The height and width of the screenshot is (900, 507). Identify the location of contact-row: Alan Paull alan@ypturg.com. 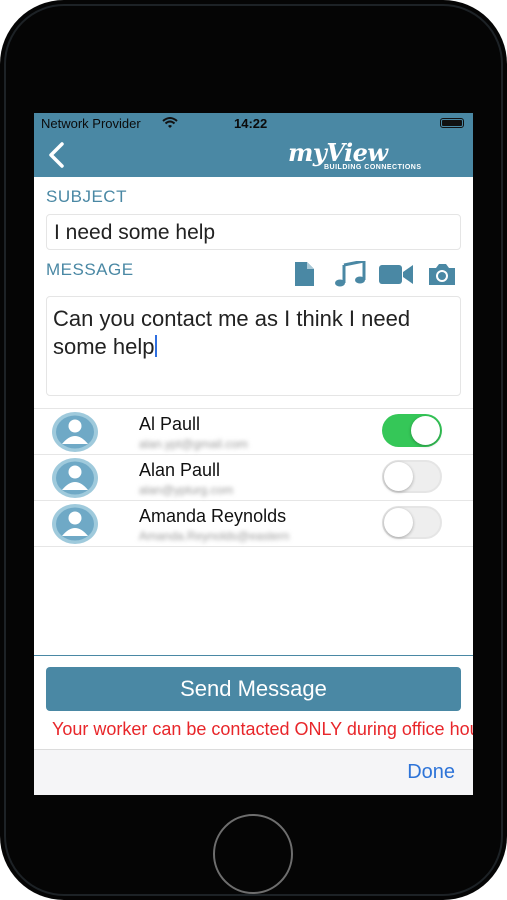
(253, 478).